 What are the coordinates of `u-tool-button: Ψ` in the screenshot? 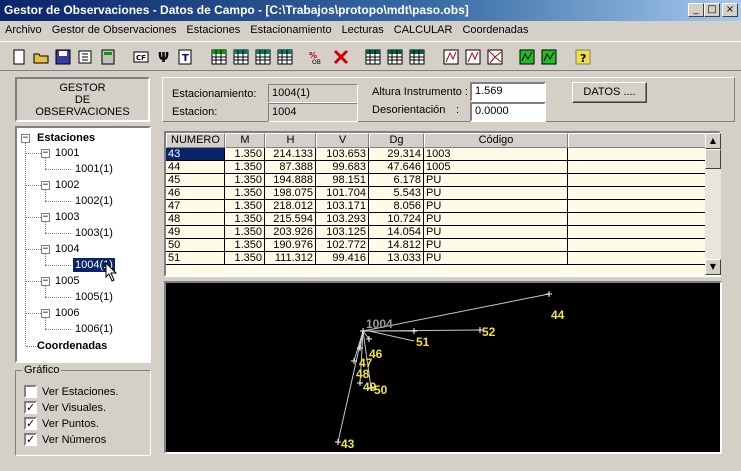 It's located at (163, 57).